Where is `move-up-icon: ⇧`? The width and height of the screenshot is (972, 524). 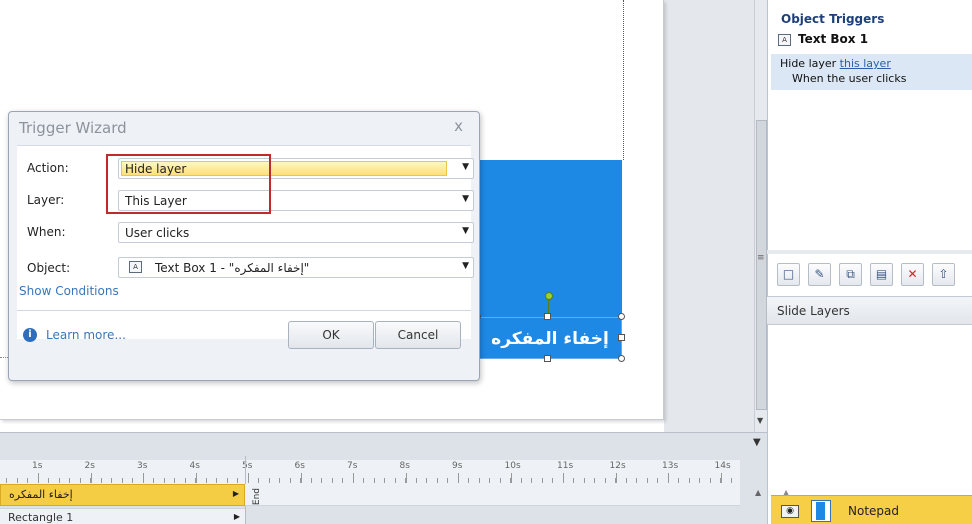
move-up-icon: ⇧ is located at coordinates (943, 274).